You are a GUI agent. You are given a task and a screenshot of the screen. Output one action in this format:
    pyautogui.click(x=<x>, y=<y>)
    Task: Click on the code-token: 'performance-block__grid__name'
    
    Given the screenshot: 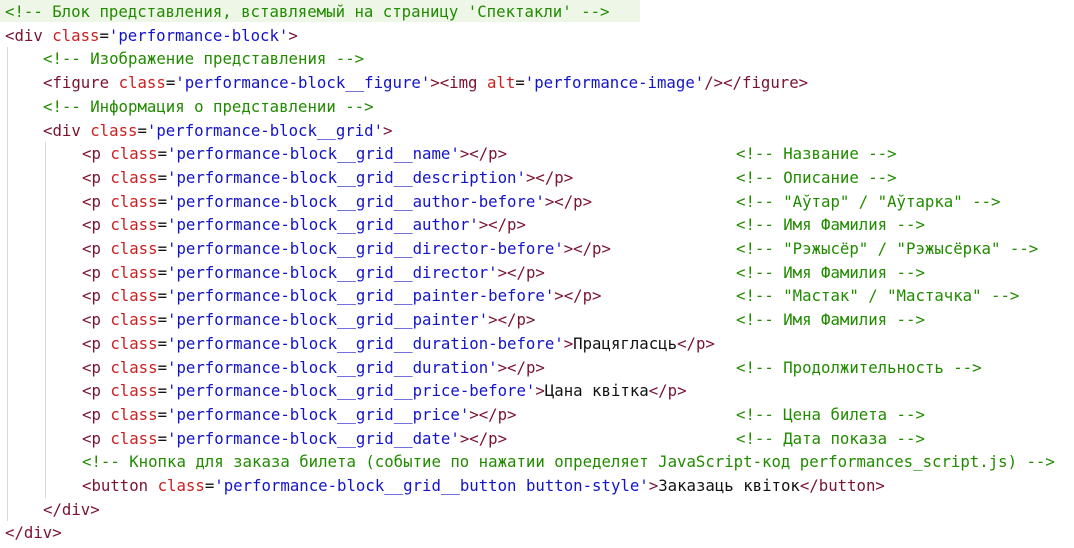 What is the action you would take?
    pyautogui.click(x=313, y=154)
    